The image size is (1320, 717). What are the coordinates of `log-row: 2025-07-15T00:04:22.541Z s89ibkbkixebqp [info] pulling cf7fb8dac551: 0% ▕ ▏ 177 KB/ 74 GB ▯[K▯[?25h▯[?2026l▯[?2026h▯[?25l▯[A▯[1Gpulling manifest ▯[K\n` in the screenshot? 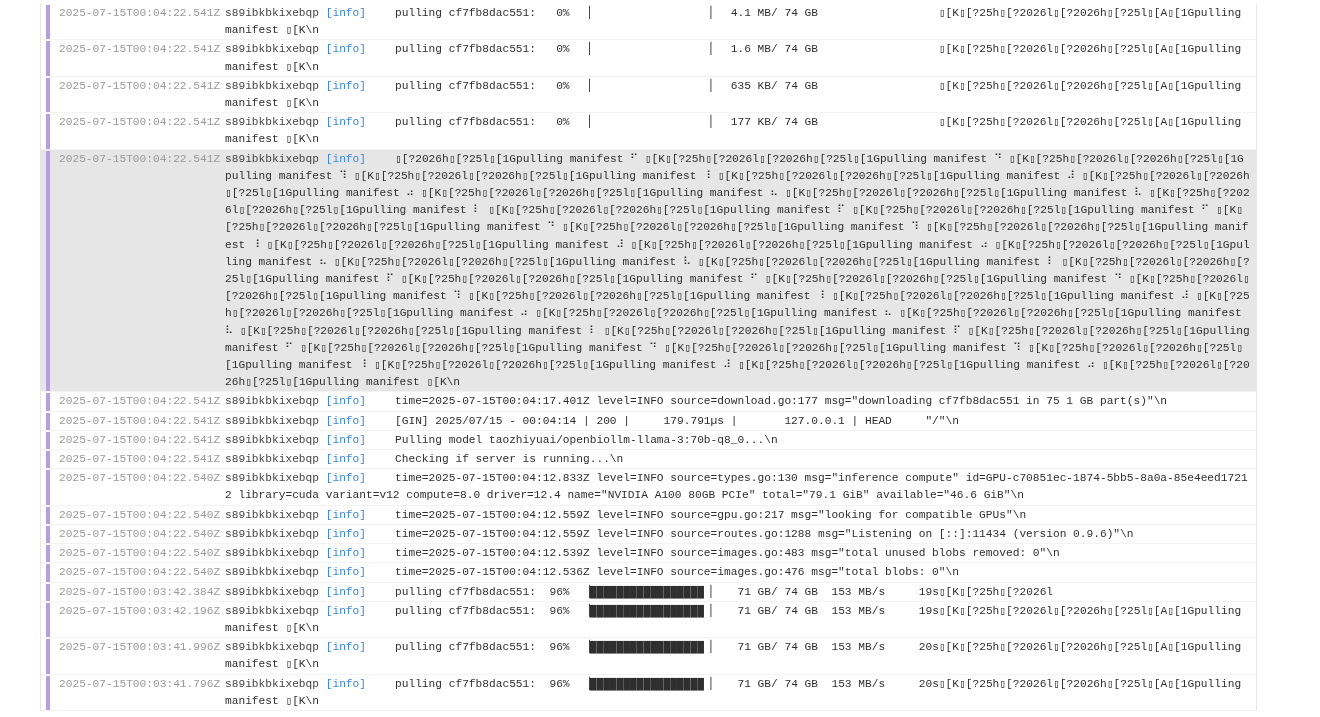 It's located at (648, 131).